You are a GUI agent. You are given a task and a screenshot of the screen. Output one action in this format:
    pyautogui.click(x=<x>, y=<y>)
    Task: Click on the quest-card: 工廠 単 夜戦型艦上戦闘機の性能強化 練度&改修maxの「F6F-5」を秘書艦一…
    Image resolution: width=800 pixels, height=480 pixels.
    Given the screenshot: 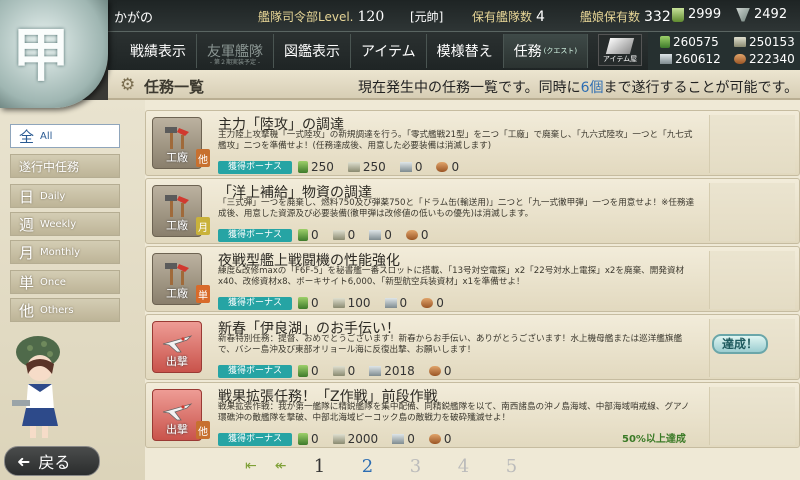 What is the action you would take?
    pyautogui.click(x=472, y=279)
    